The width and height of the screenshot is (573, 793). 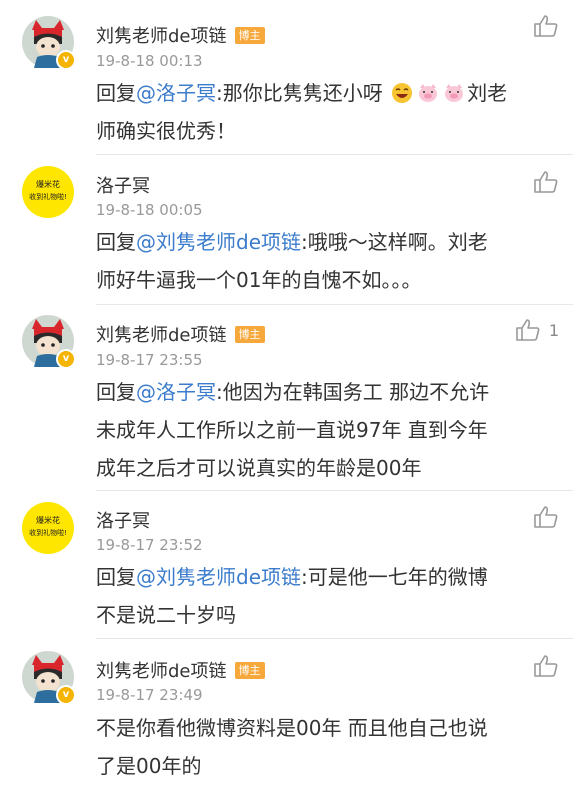 I want to click on comment-text-part: 未成年人工作所以之前一直说97年 直到今年, so click(x=292, y=430).